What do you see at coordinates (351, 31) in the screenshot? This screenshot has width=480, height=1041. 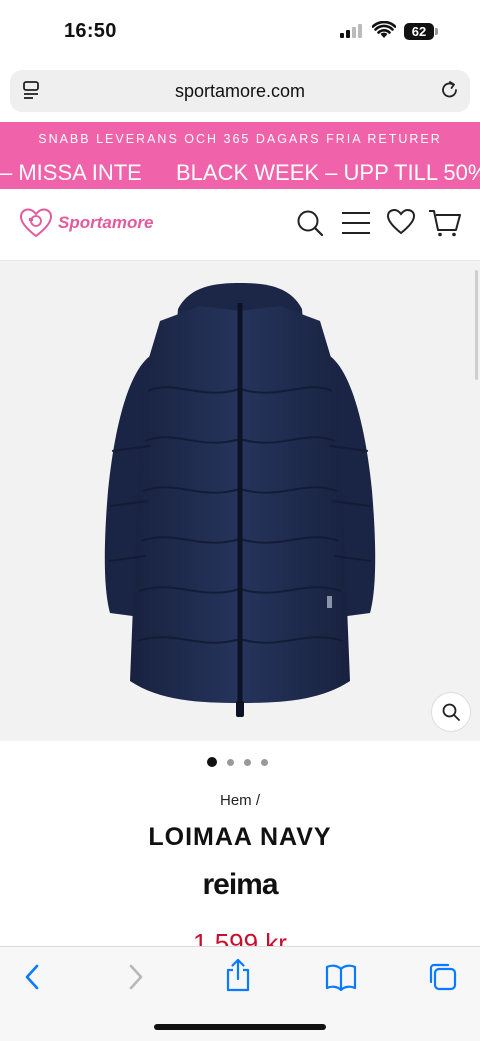 I see `cellular-signal-icon` at bounding box center [351, 31].